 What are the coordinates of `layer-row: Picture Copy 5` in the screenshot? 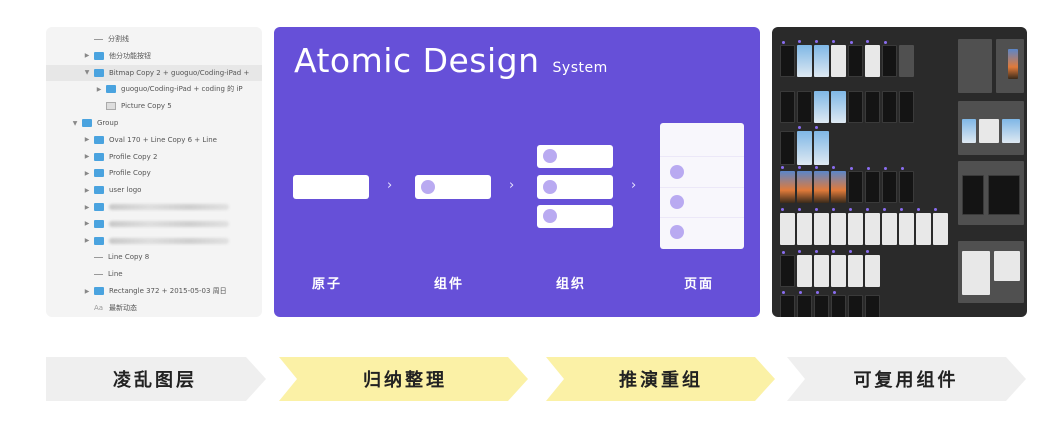 It's located at (154, 106).